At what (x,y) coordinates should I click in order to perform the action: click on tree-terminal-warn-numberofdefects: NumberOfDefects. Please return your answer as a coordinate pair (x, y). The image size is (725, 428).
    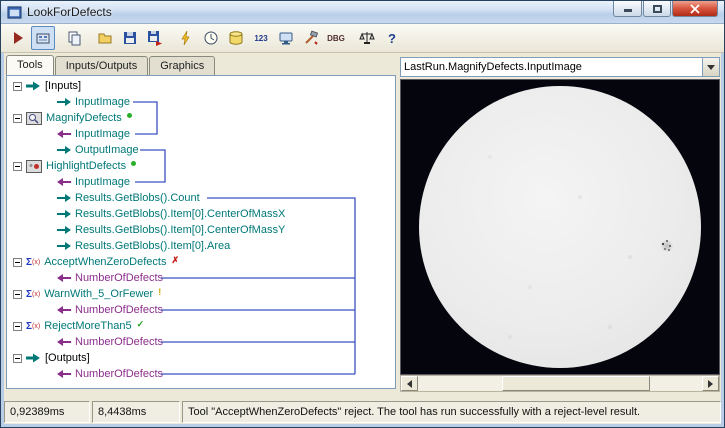
    Looking at the image, I should click on (201, 310).